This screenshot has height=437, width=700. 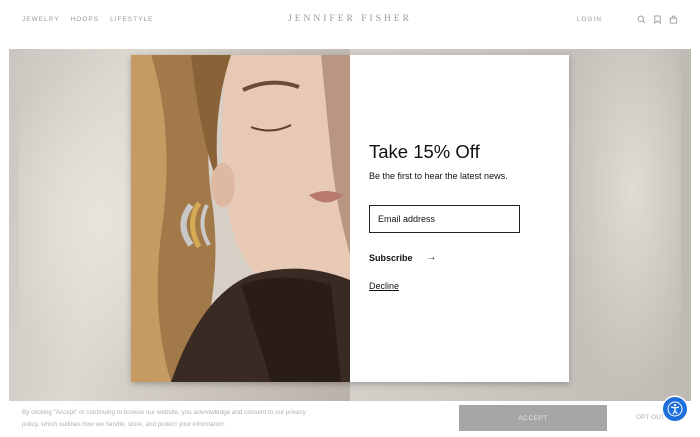 I want to click on subscribe-label: Subscribe, so click(x=391, y=257).